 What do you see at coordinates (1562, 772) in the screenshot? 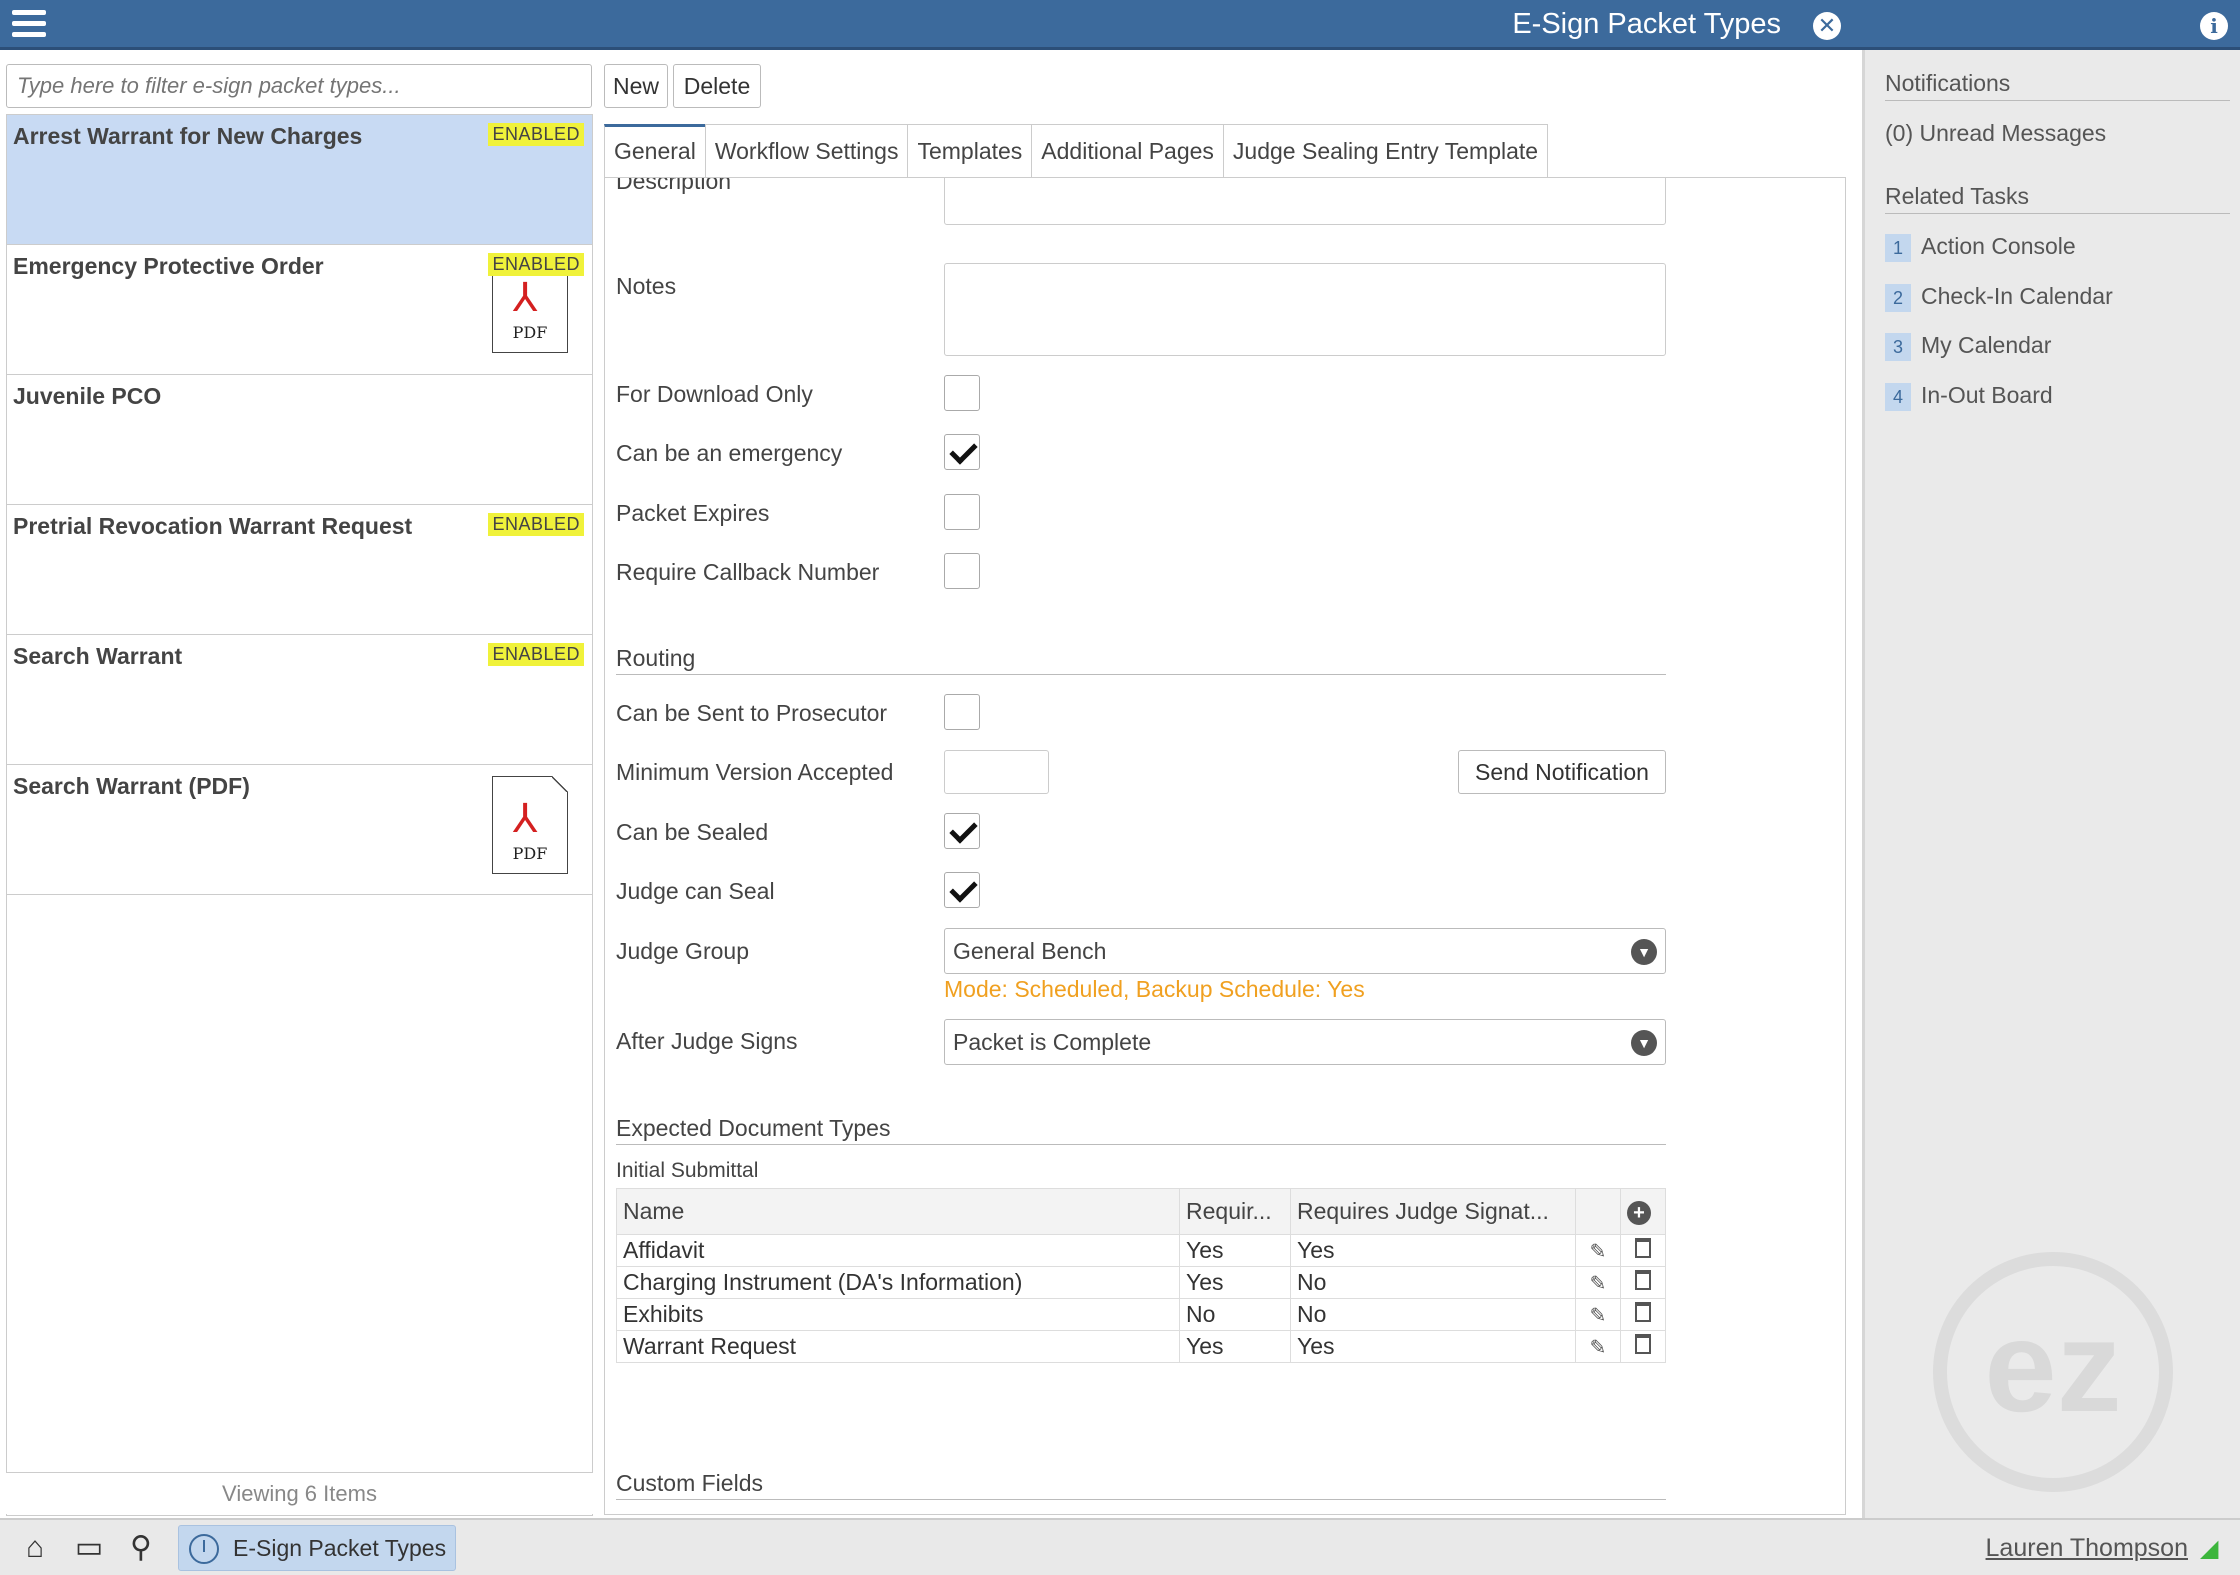
I see `send-notification-button: Send Notification` at bounding box center [1562, 772].